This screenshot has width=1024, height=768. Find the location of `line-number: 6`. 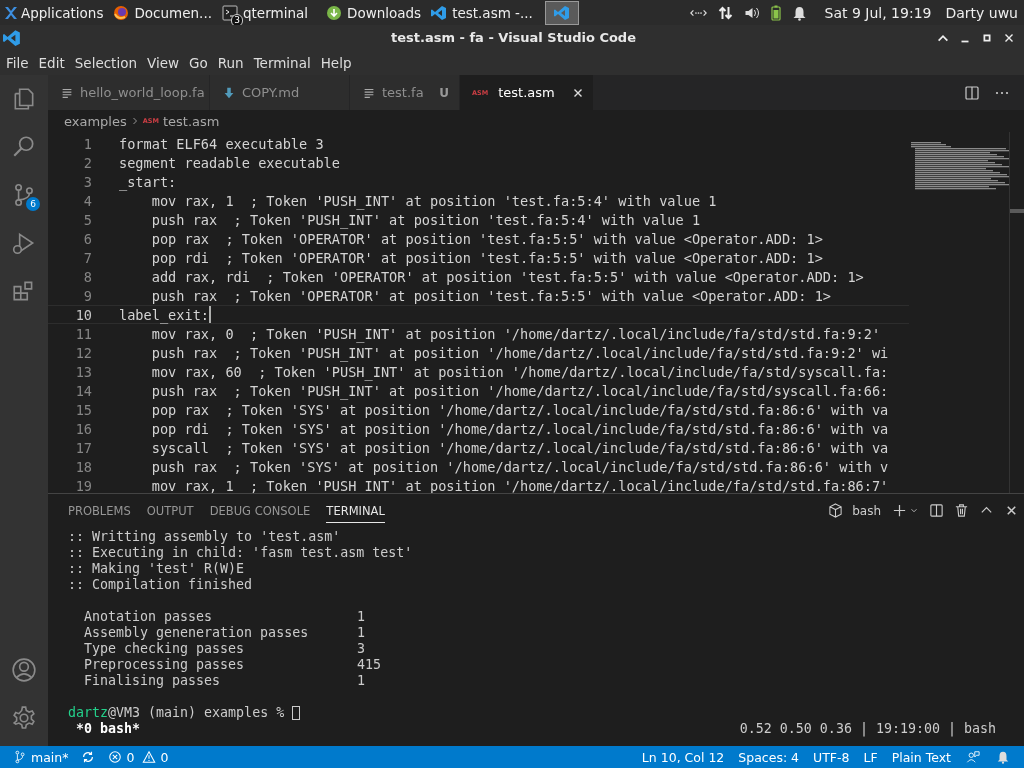

line-number: 6 is located at coordinates (87, 238).